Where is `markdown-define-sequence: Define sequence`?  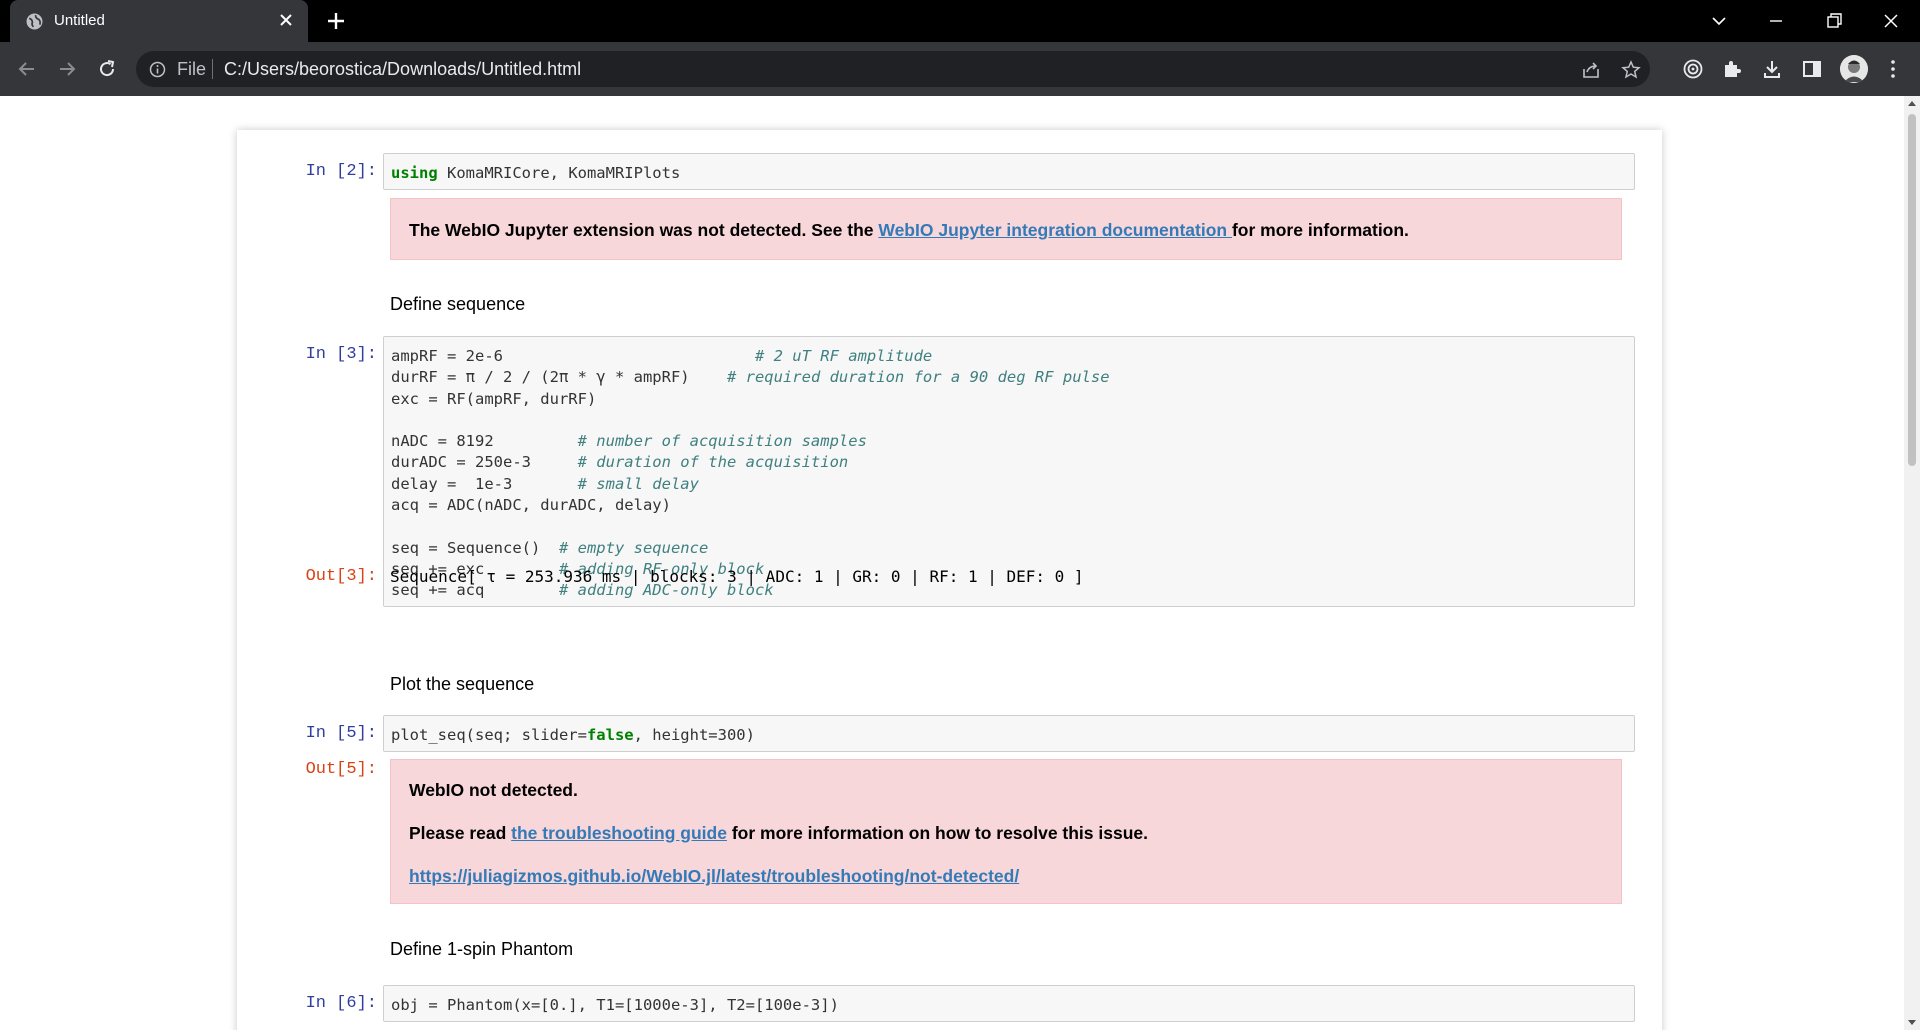 markdown-define-sequence: Define sequence is located at coordinates (458, 304).